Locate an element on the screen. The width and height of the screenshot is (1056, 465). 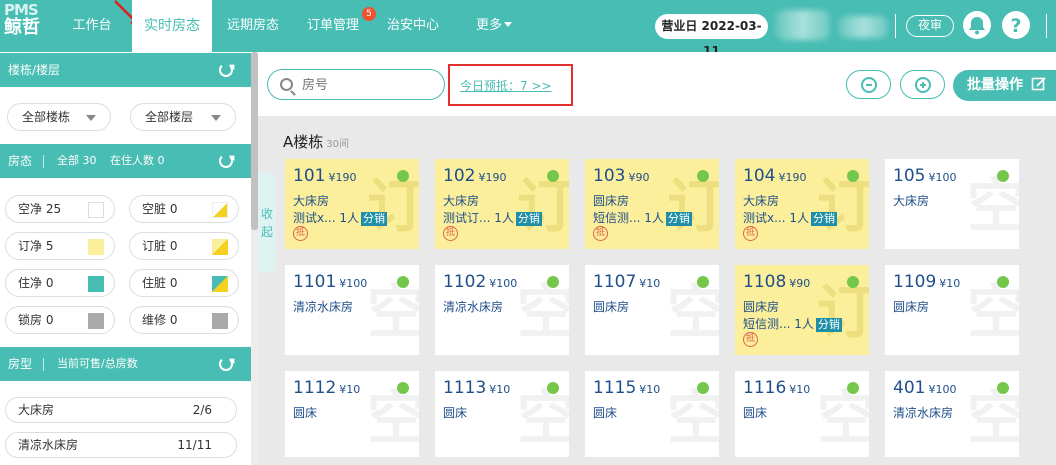
room-number: 1101 ¥100 is located at coordinates (330, 282).